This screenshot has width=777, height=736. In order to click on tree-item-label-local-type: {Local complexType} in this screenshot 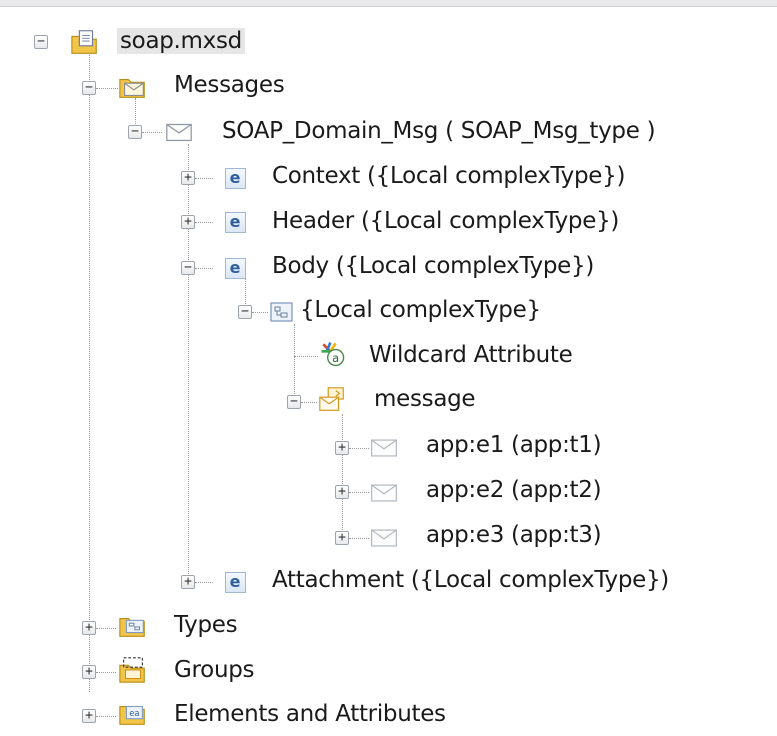, I will do `click(420, 310)`.